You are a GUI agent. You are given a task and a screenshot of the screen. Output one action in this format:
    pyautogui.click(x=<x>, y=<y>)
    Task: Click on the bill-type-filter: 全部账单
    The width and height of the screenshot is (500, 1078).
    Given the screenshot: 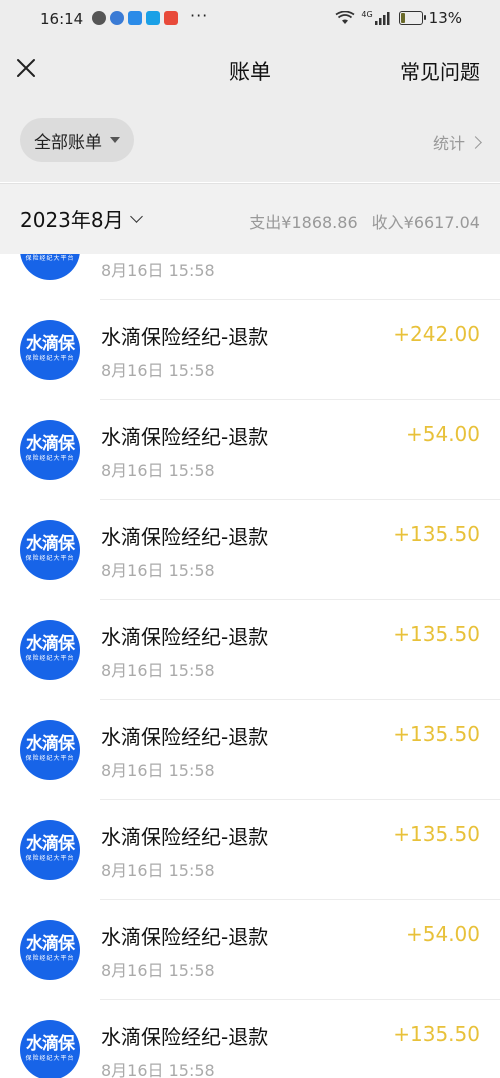 What is the action you would take?
    pyautogui.click(x=77, y=140)
    